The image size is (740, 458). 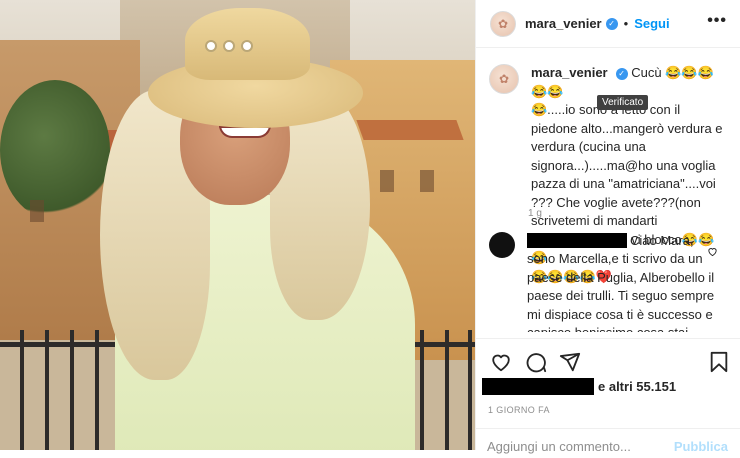 I want to click on redacted-liker, so click(x=538, y=386).